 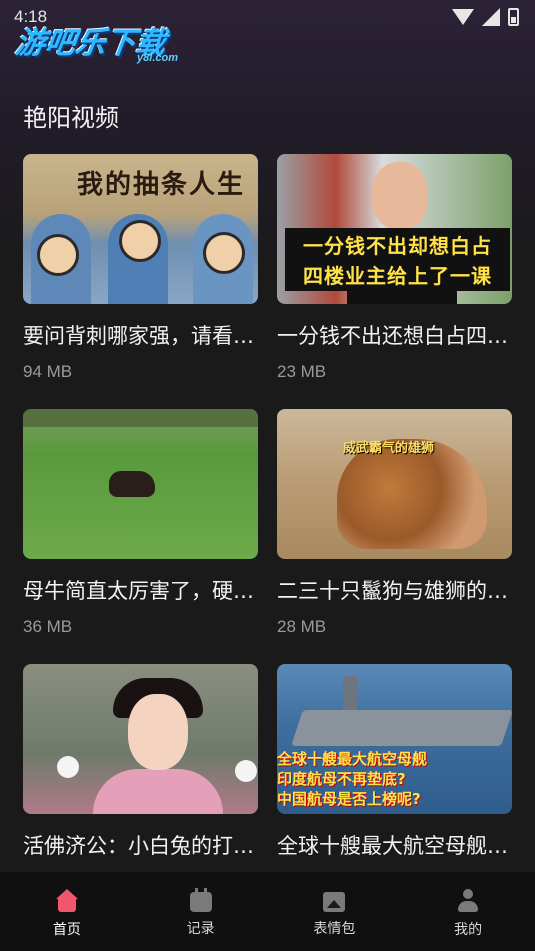 I want to click on signal-icon, so click(x=491, y=17).